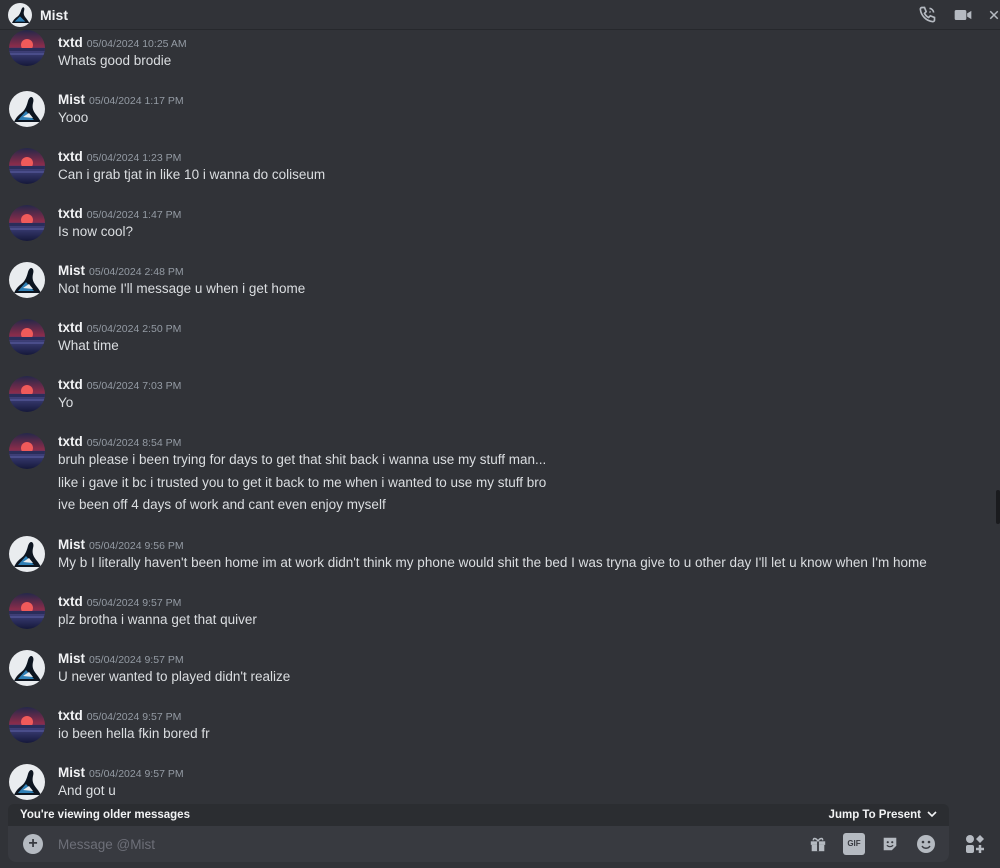  What do you see at coordinates (500, 52) in the screenshot?
I see `message-item: txtd 05/04/2024 10:25 AM Whats good brodie` at bounding box center [500, 52].